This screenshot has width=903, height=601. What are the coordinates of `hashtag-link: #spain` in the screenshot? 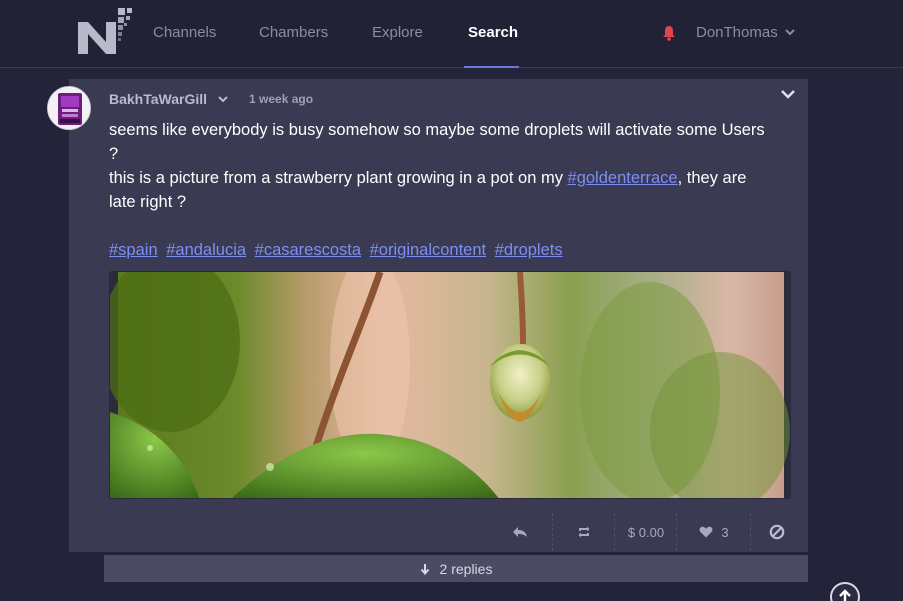 It's located at (133, 250).